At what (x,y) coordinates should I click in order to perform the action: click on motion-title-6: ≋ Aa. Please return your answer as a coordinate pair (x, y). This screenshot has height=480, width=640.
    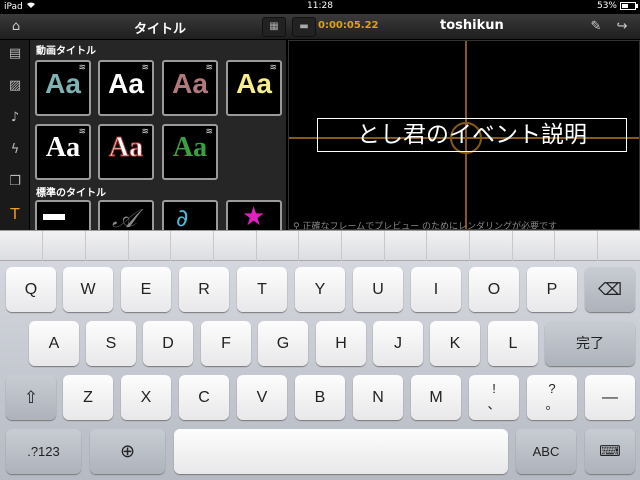
    Looking at the image, I should click on (126, 152).